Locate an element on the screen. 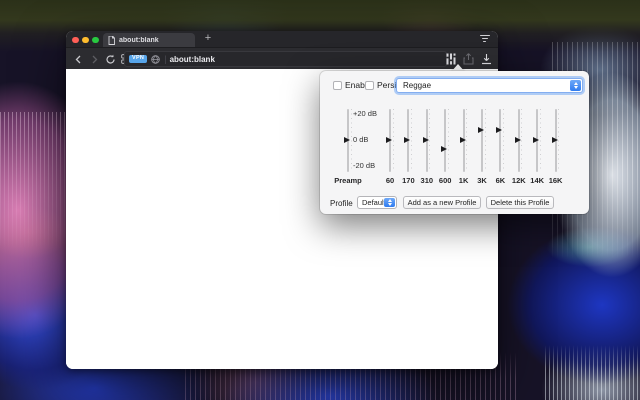  band-12K-ticks is located at coordinates (522, 140).